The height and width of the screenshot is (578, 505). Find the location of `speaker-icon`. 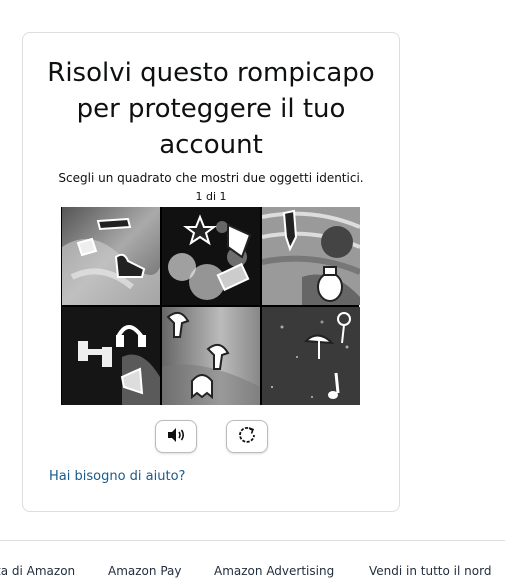

speaker-icon is located at coordinates (176, 437).